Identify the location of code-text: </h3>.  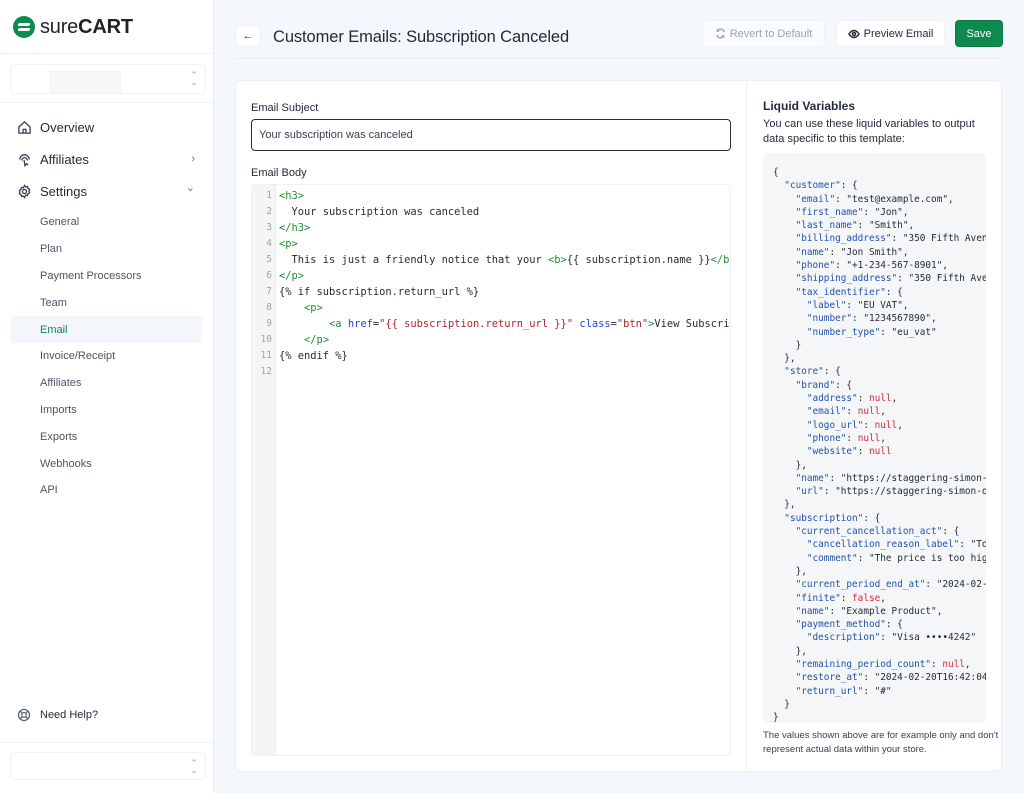
(295, 228).